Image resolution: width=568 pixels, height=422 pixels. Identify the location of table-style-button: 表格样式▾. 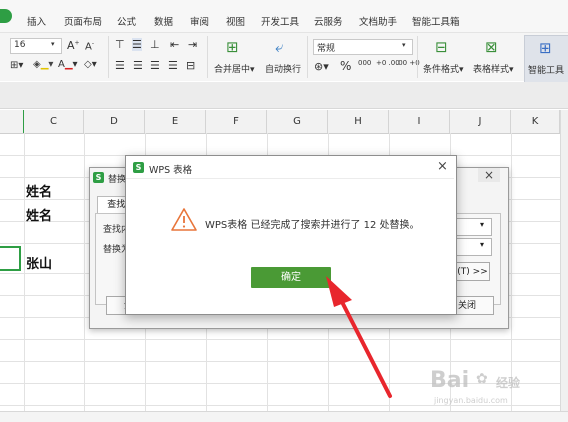
(493, 68).